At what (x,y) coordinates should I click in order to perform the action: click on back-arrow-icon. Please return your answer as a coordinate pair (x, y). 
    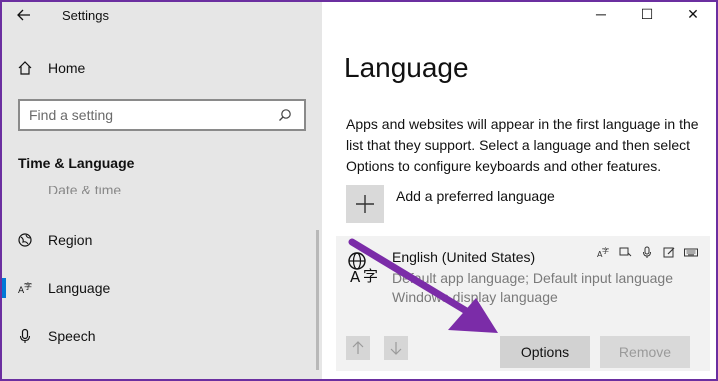
    Looking at the image, I should click on (23, 15).